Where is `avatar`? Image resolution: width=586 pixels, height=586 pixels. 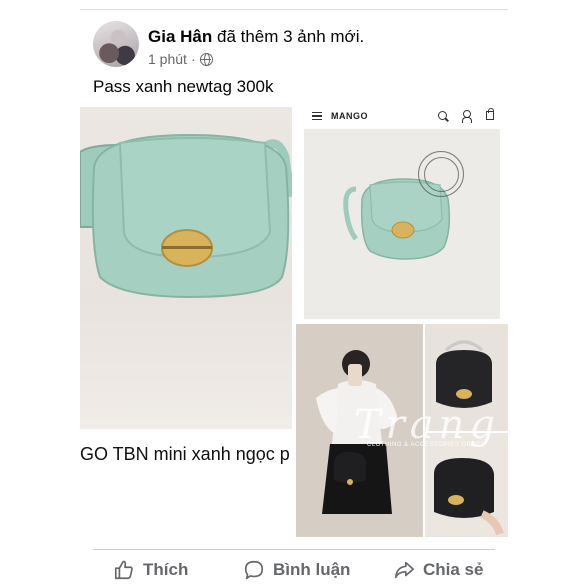
avatar is located at coordinates (116, 44).